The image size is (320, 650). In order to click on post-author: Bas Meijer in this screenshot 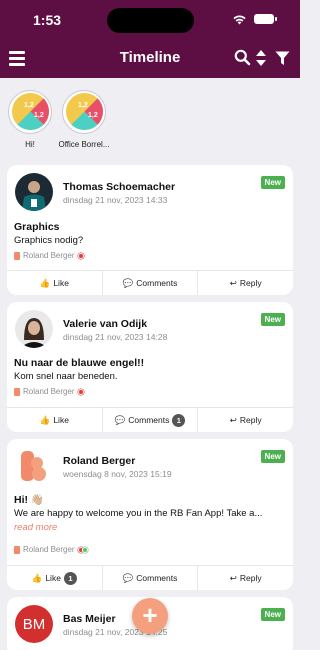, I will do `click(89, 619)`.